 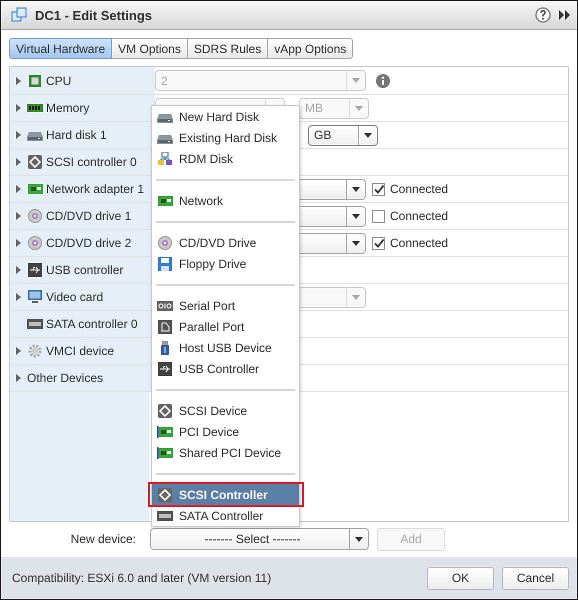 I want to click on tab: SDRS Rules, so click(x=228, y=48).